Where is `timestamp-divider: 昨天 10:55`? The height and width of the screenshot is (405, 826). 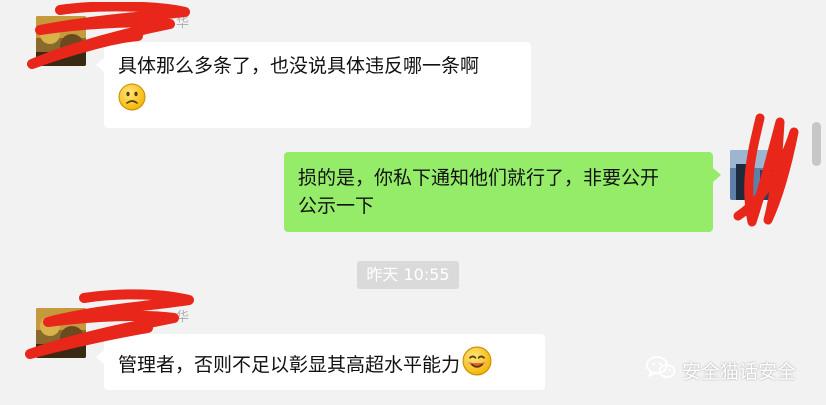
timestamp-divider: 昨天 10:55 is located at coordinates (408, 275).